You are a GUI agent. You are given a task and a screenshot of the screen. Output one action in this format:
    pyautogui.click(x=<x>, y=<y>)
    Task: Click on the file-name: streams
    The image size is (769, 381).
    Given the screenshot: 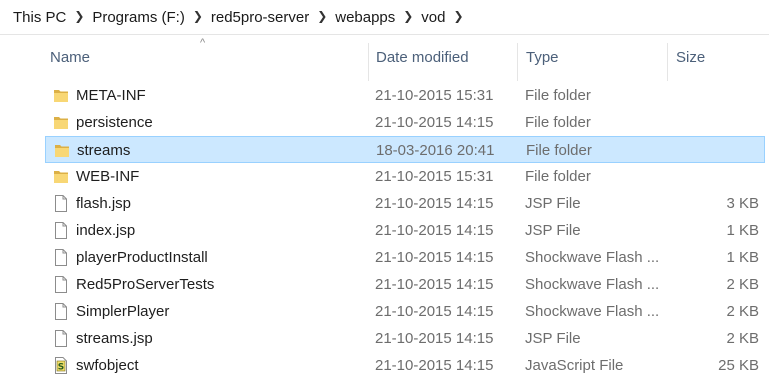 What is the action you would take?
    pyautogui.click(x=104, y=150)
    